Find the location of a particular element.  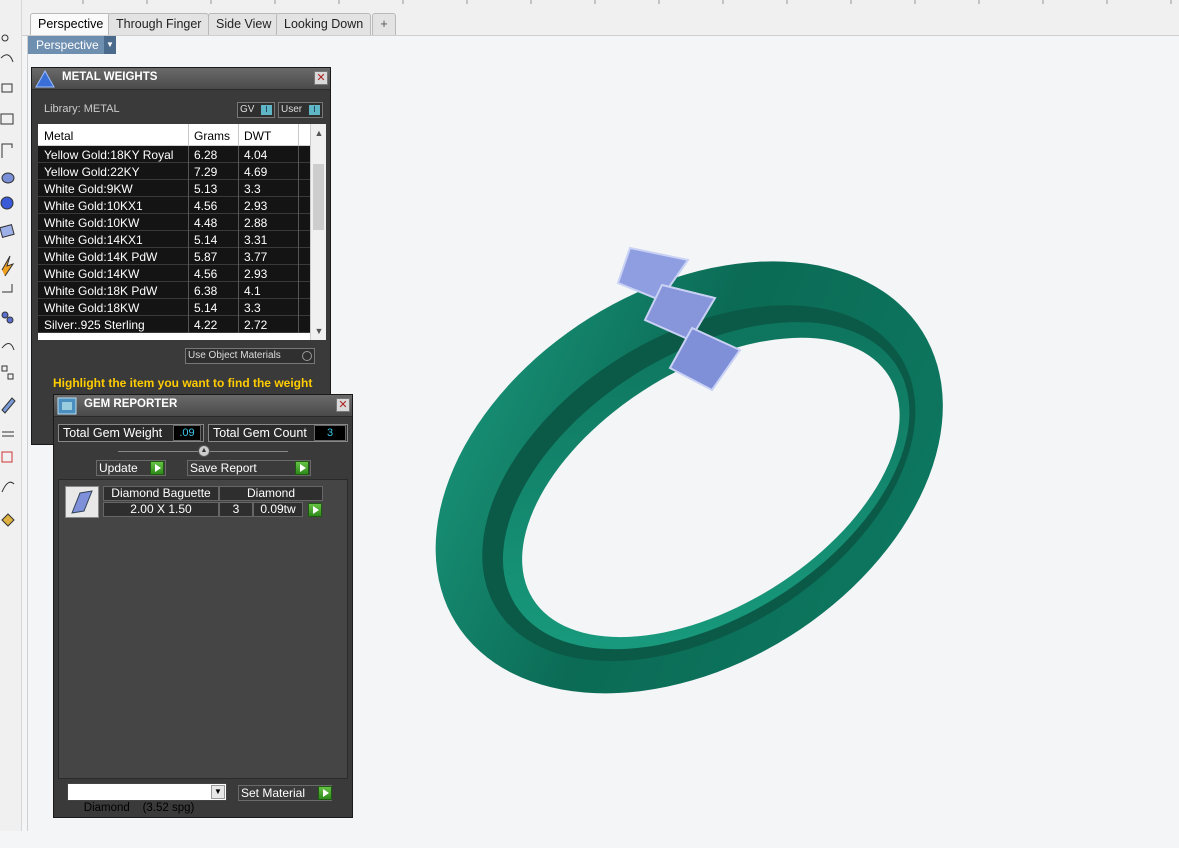

gv-indicator-icon: I is located at coordinates (266, 110).